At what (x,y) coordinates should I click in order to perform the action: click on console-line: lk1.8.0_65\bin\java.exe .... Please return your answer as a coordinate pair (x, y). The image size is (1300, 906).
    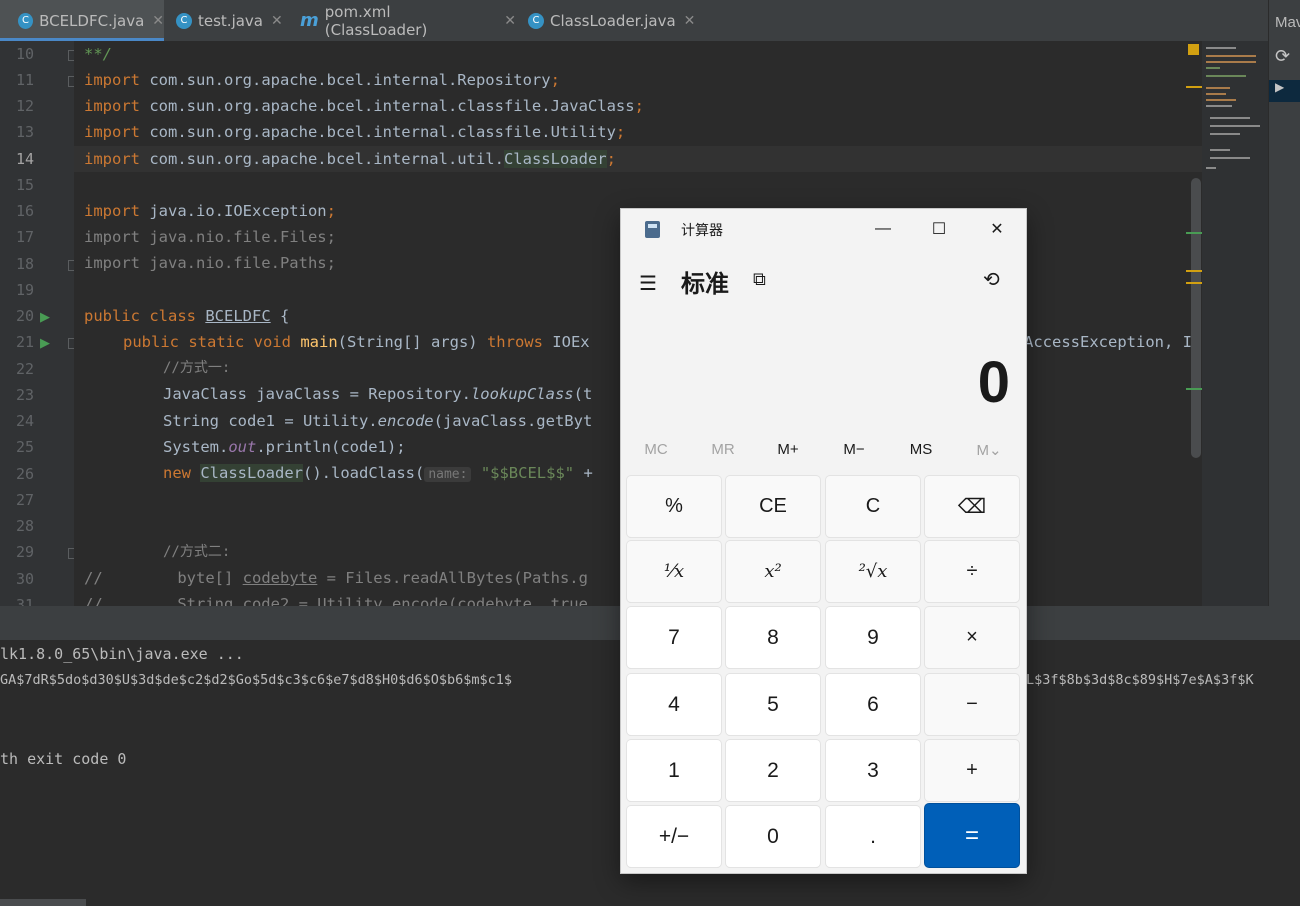
    Looking at the image, I should click on (122, 654).